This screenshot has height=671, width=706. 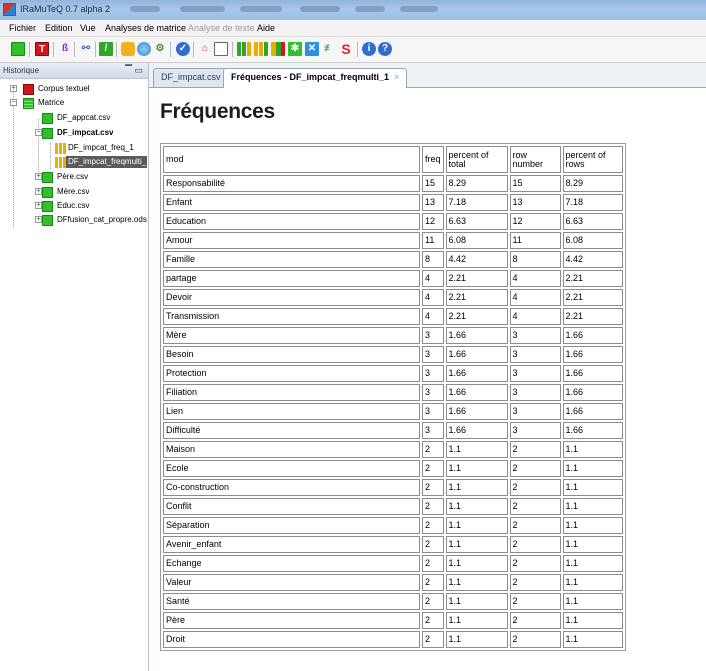 I want to click on tab-label: DF_impcat.csv, so click(x=191, y=77).